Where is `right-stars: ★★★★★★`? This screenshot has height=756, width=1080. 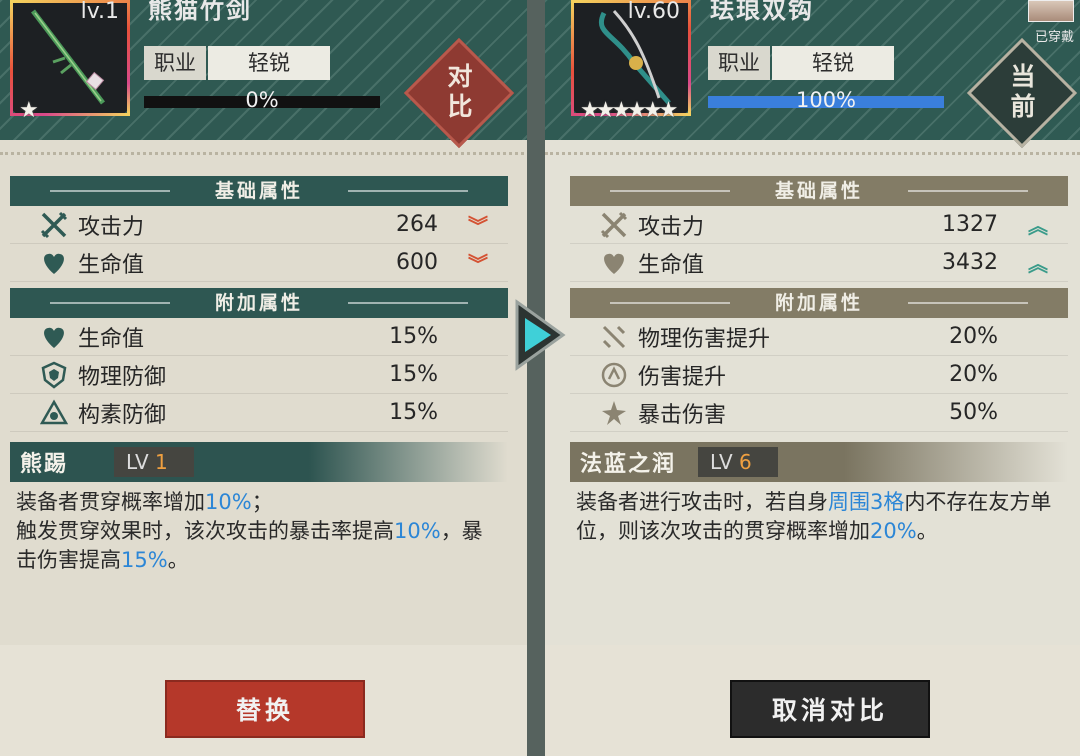
right-stars: ★★★★★★ is located at coordinates (629, 110).